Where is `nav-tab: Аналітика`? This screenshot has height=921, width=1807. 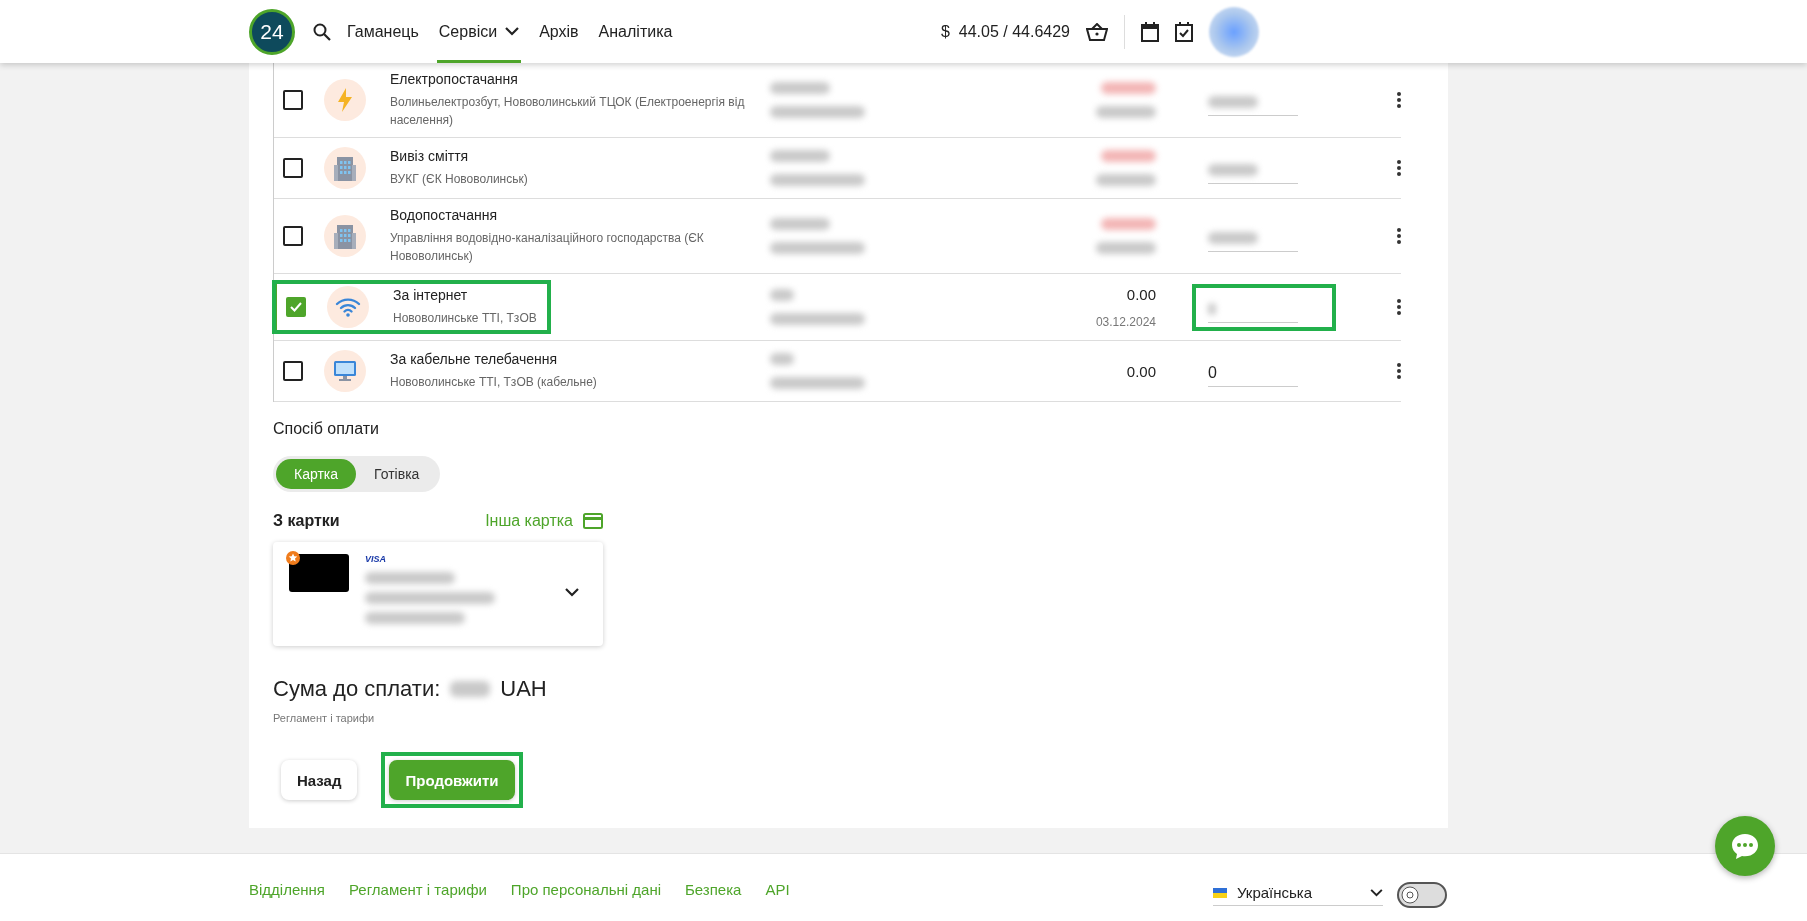
nav-tab: Аналітика is located at coordinates (635, 31).